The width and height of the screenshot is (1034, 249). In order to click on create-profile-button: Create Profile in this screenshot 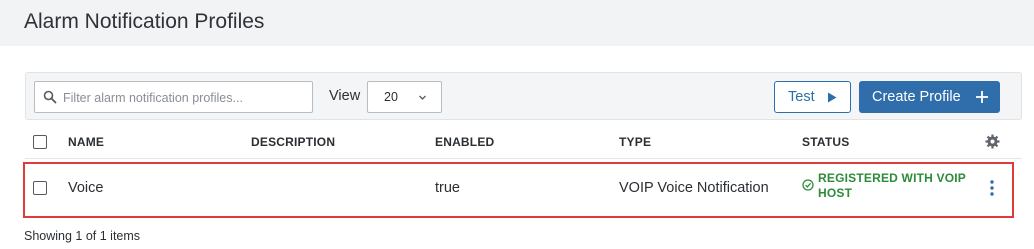, I will do `click(929, 97)`.